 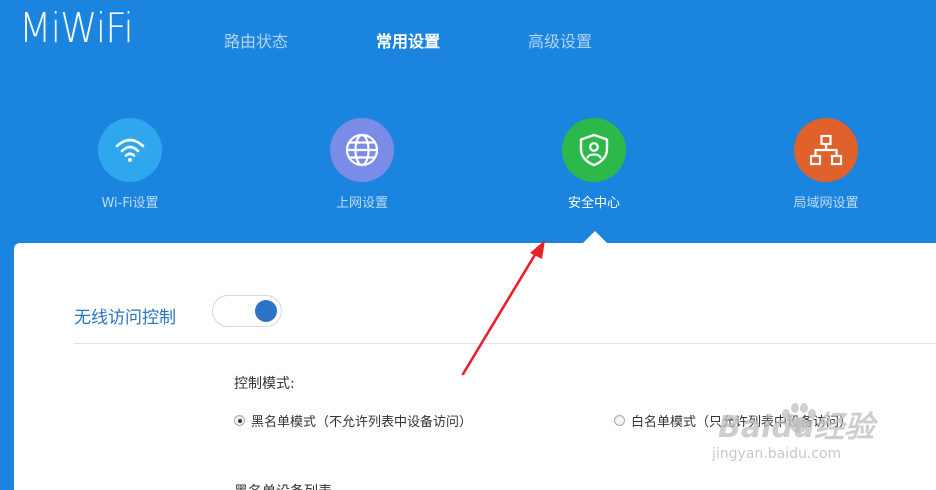 I want to click on wifi-icon, so click(x=130, y=150).